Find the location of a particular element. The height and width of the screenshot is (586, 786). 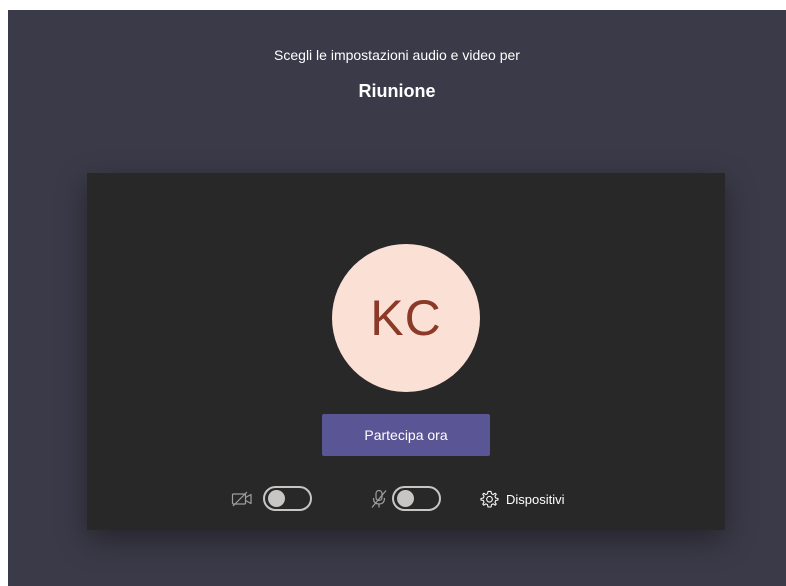

join-now-label: Partecipa ora is located at coordinates (406, 435).